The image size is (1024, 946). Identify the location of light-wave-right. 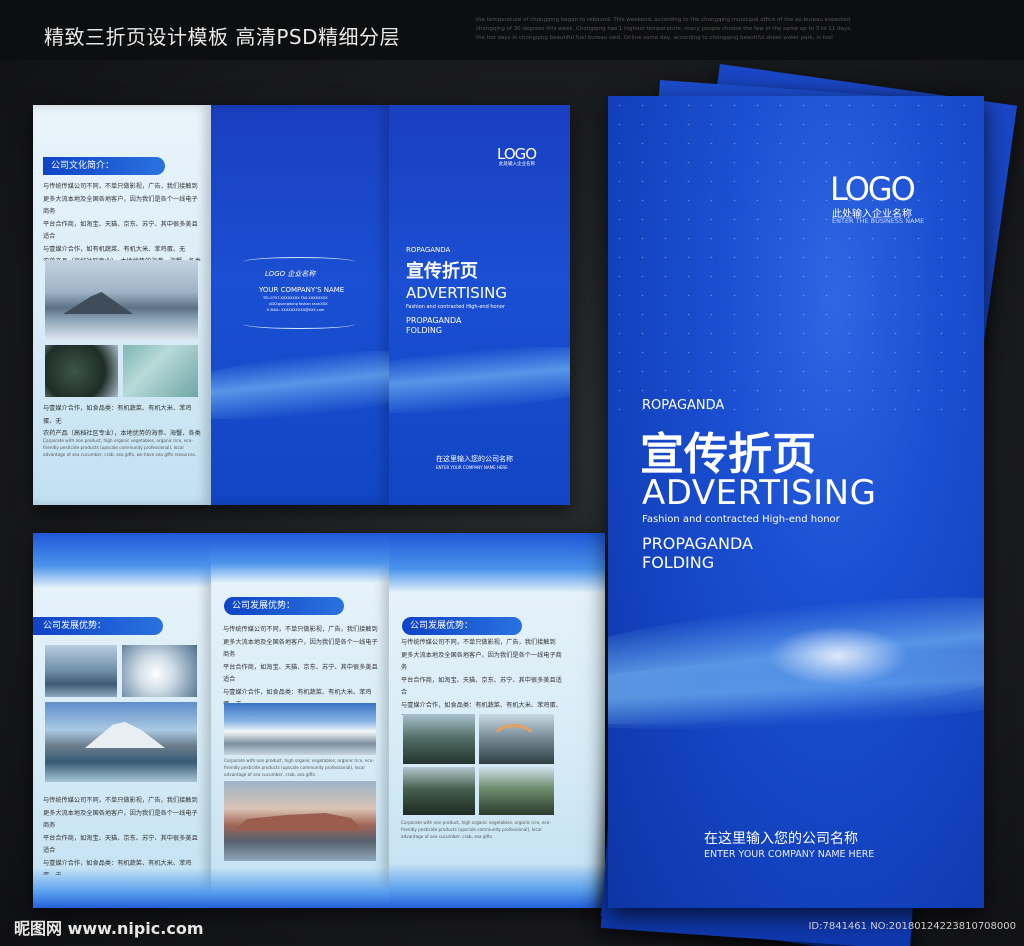
(479, 380).